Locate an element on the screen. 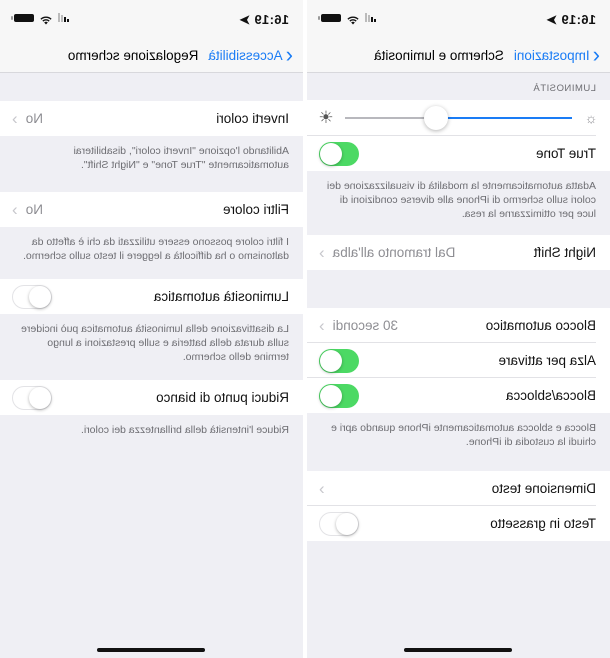  lock-unlock-toggle is located at coordinates (339, 395).